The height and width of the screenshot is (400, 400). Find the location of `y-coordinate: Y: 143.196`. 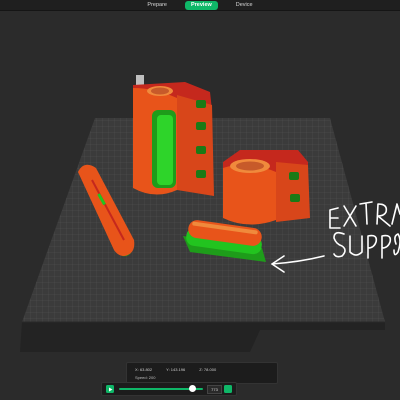

y-coordinate: Y: 143.196 is located at coordinates (176, 369).